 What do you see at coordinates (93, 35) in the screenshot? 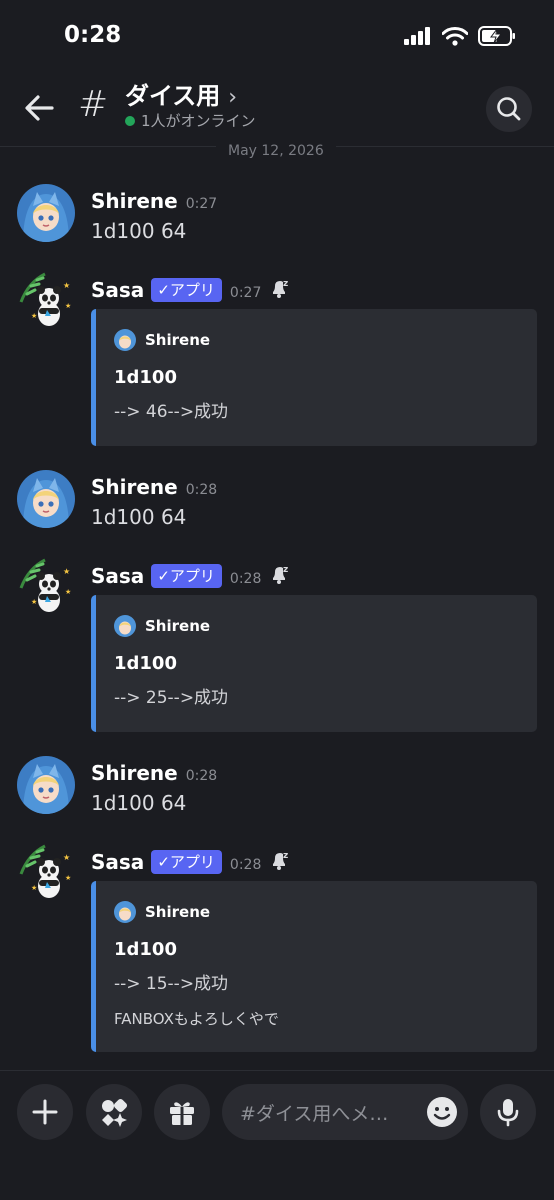
I see `status-time: 0:28` at bounding box center [93, 35].